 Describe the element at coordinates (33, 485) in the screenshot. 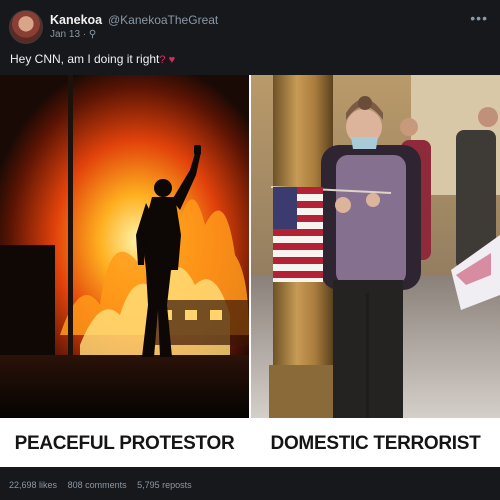

I see `likes-count: 22,698 likes` at that location.